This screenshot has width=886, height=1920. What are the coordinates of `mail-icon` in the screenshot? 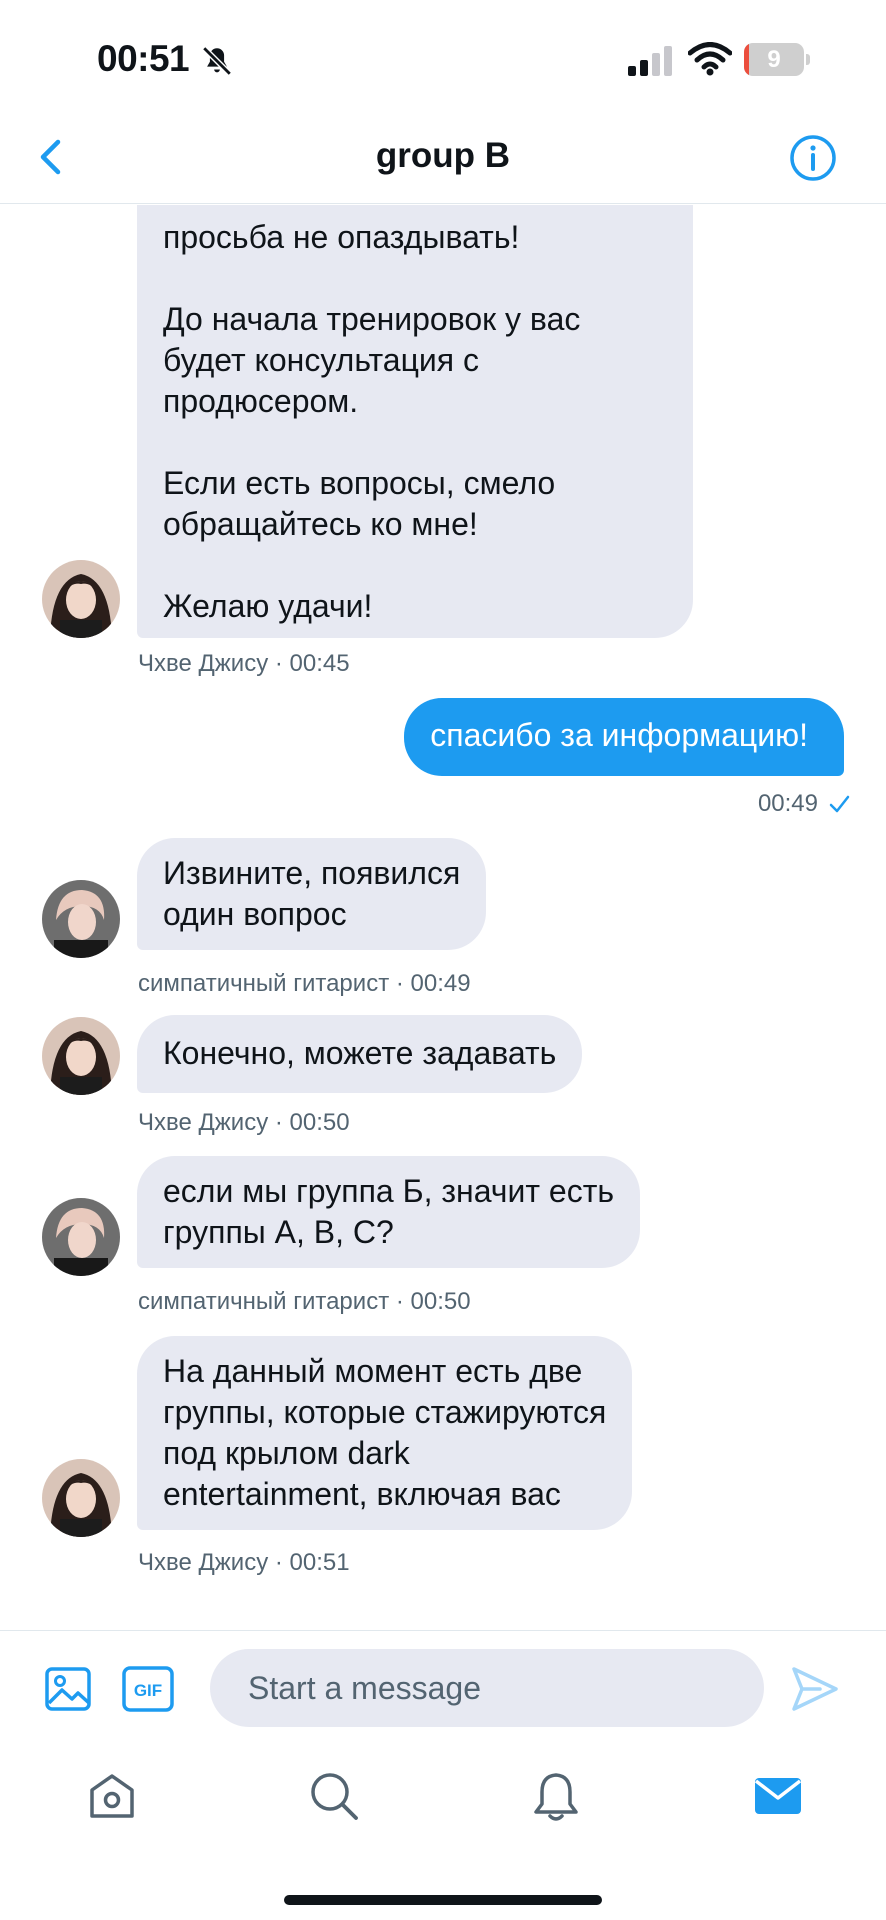 It's located at (778, 1796).